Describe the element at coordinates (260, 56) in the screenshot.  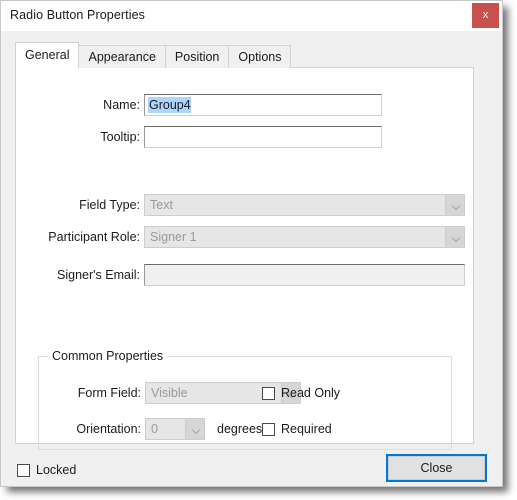
I see `tab-options: Options` at that location.